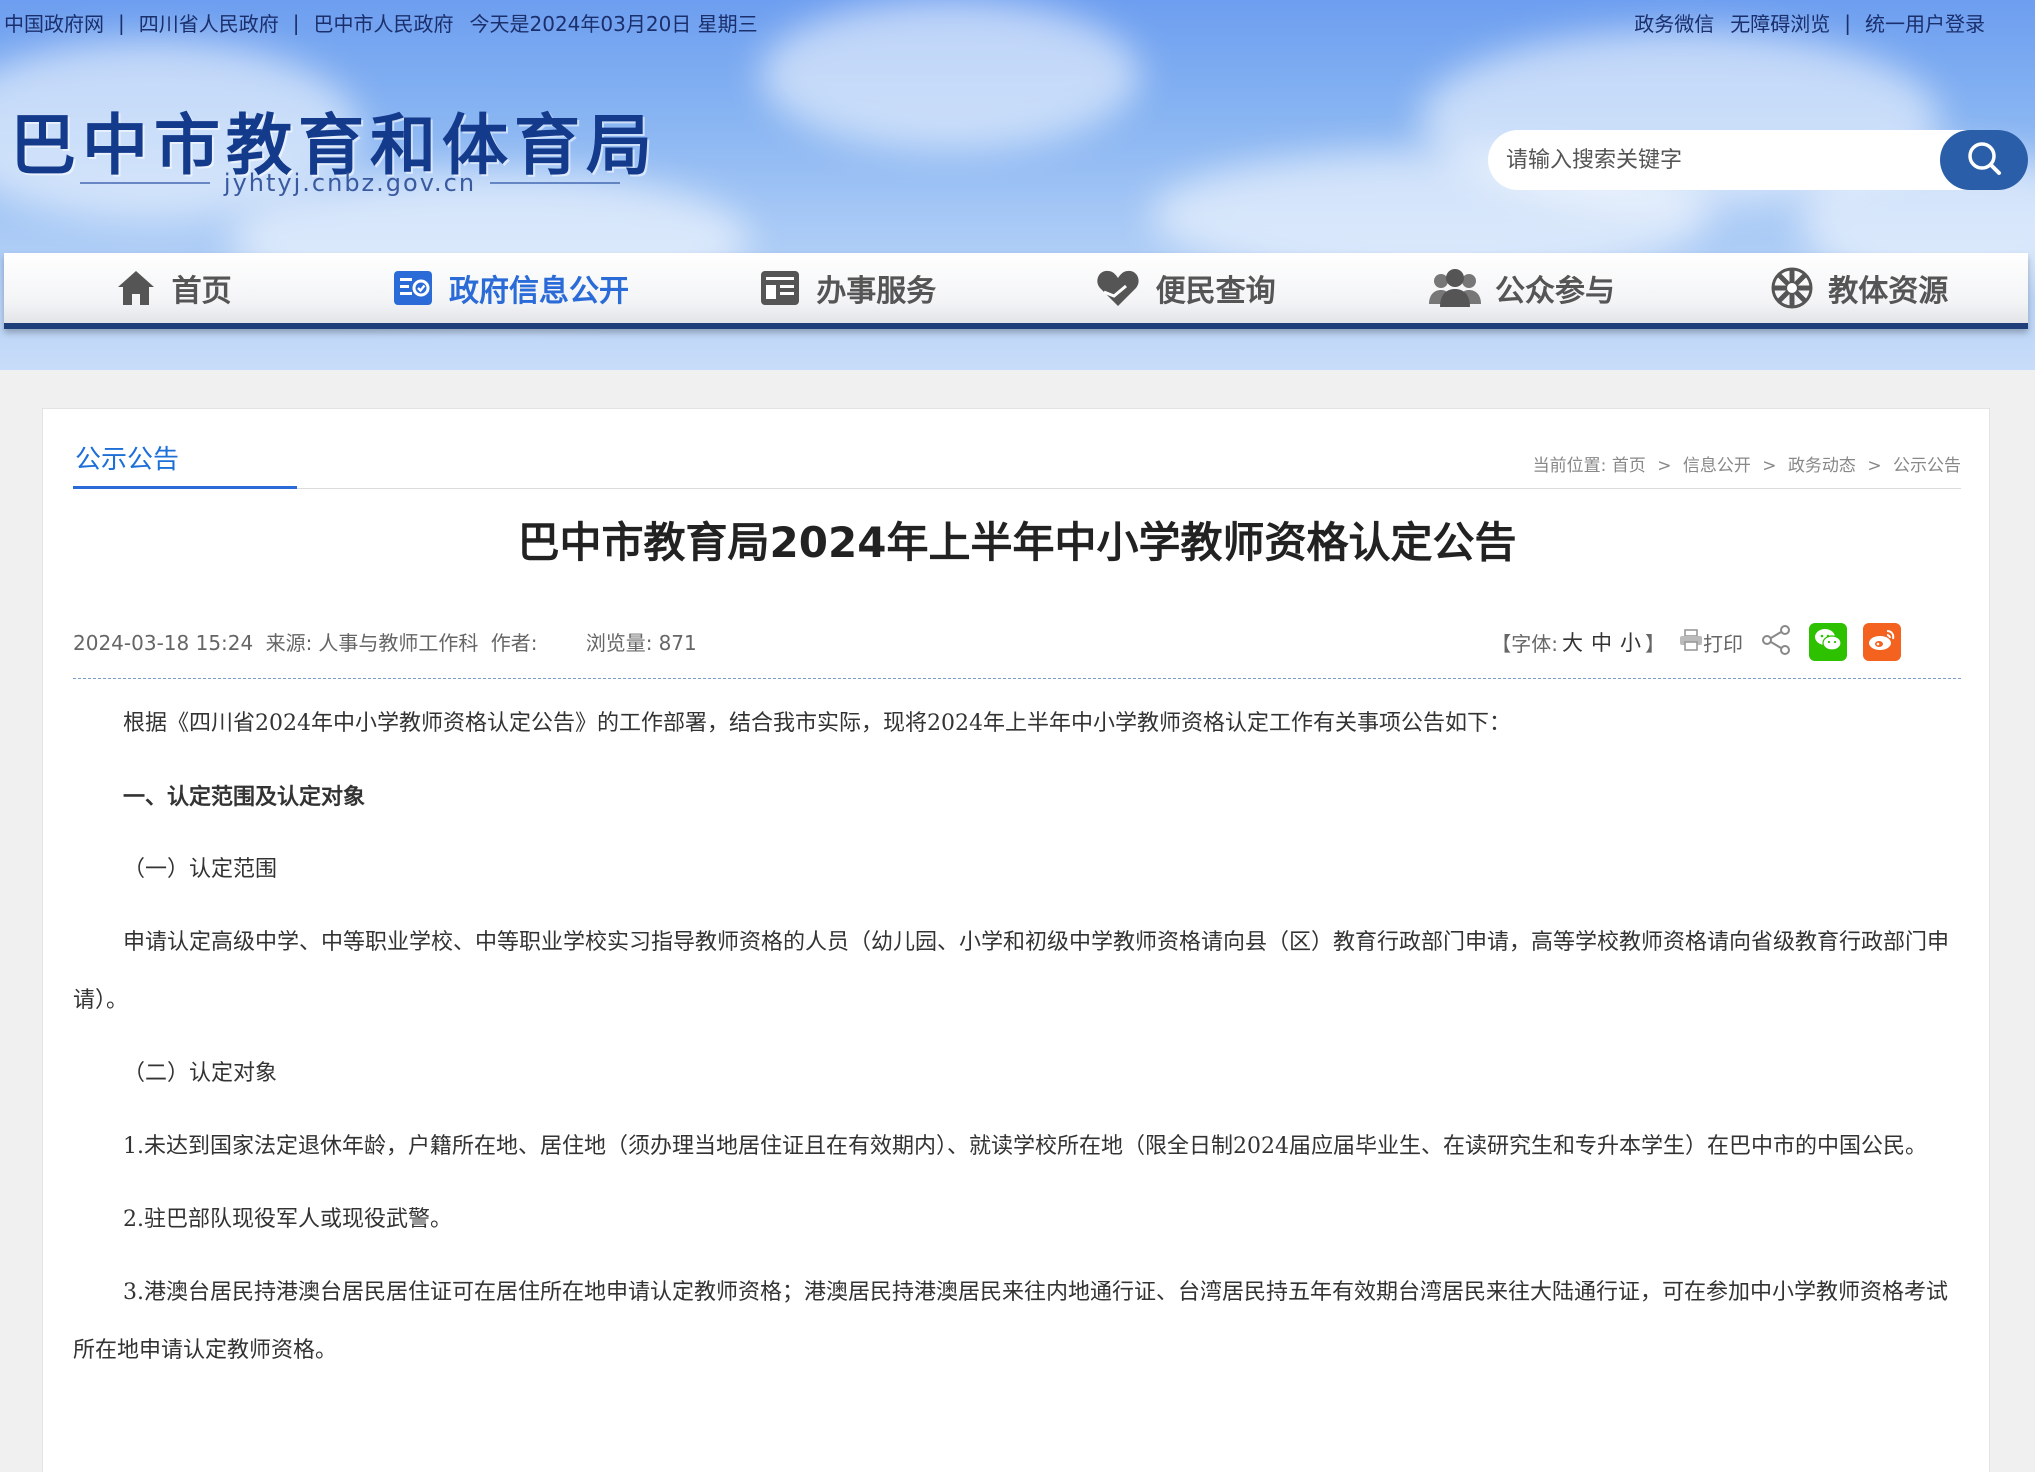 Image resolution: width=2035 pixels, height=1472 pixels. I want to click on font-size-label: 【字体:, so click(1524, 643).